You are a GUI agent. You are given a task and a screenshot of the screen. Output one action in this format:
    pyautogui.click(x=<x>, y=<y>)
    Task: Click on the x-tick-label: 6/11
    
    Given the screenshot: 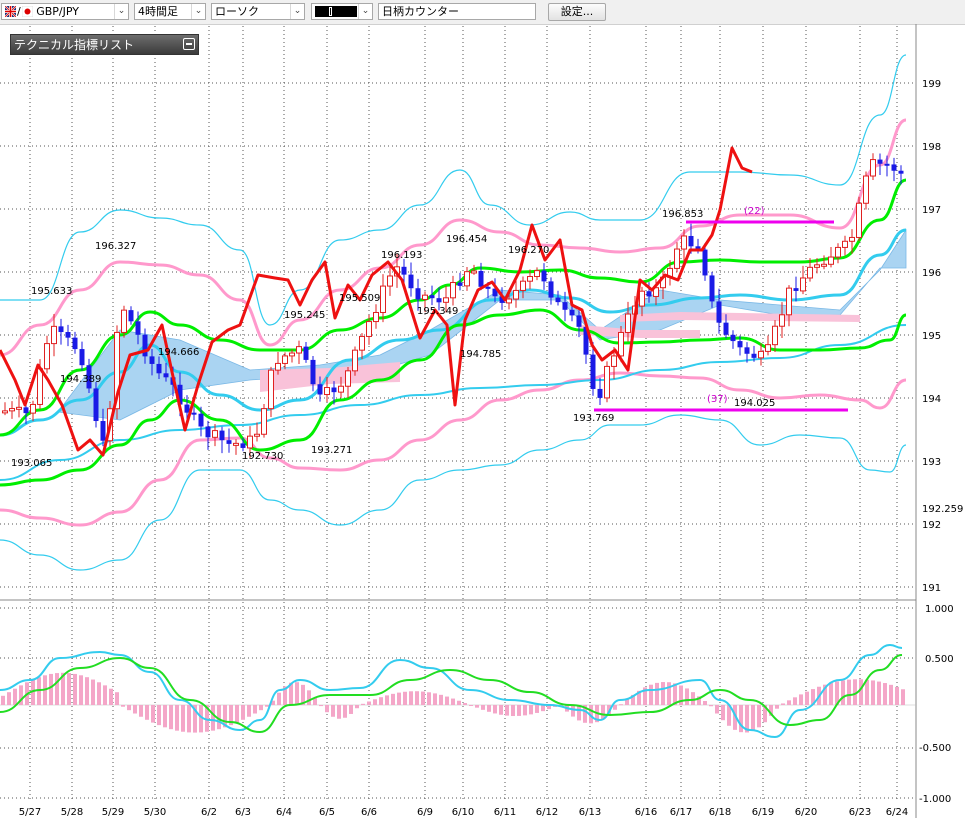 What is the action you would take?
    pyautogui.click(x=505, y=812)
    